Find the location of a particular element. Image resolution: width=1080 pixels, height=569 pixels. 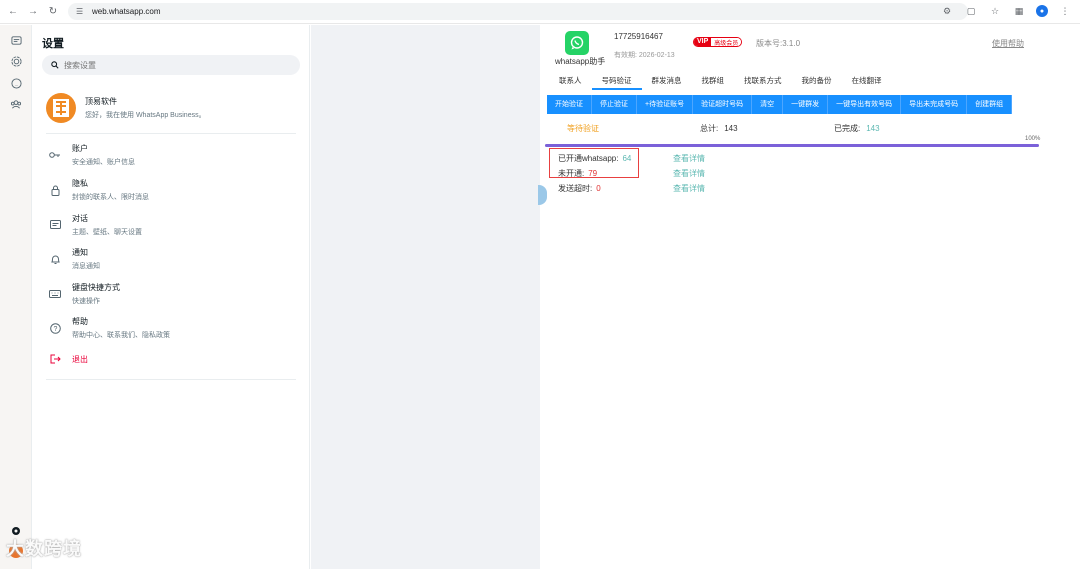

total-value: 143 is located at coordinates (731, 128).